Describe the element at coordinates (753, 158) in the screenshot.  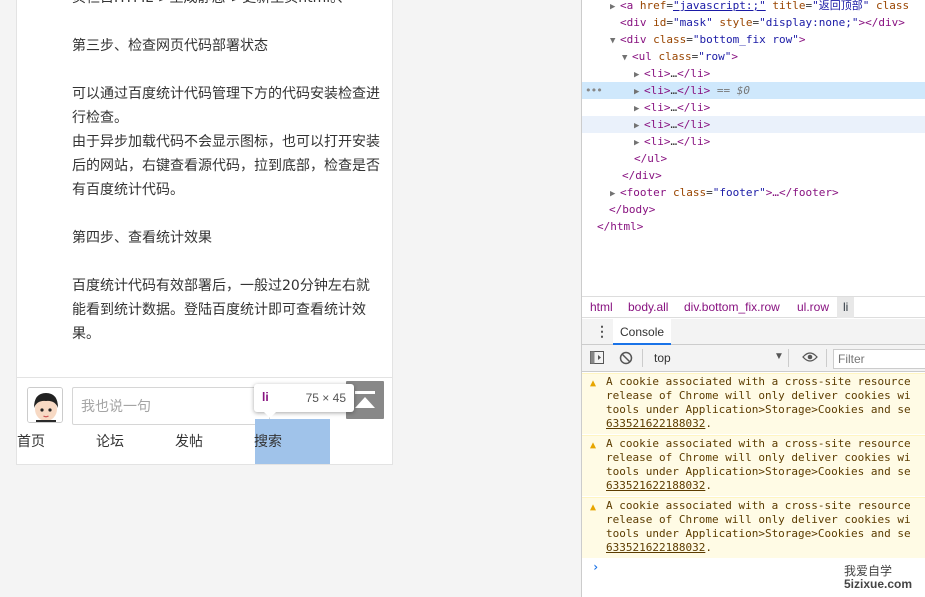
I see `dom-close-ul: </ul>` at that location.